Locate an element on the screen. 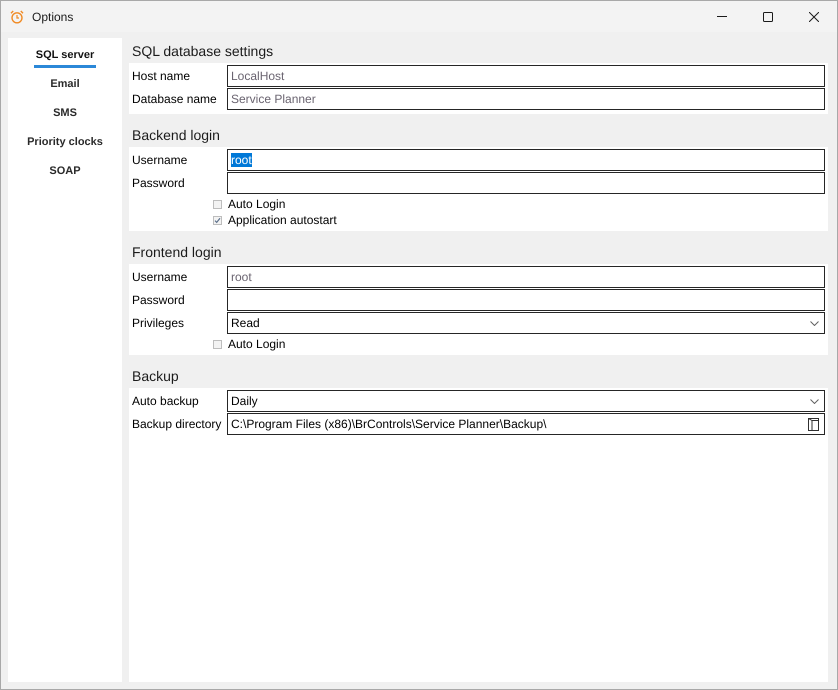 This screenshot has width=838, height=690. path-field: C:\Program Files (x86)\BrControls\Service Planner\Backup\ is located at coordinates (526, 424).